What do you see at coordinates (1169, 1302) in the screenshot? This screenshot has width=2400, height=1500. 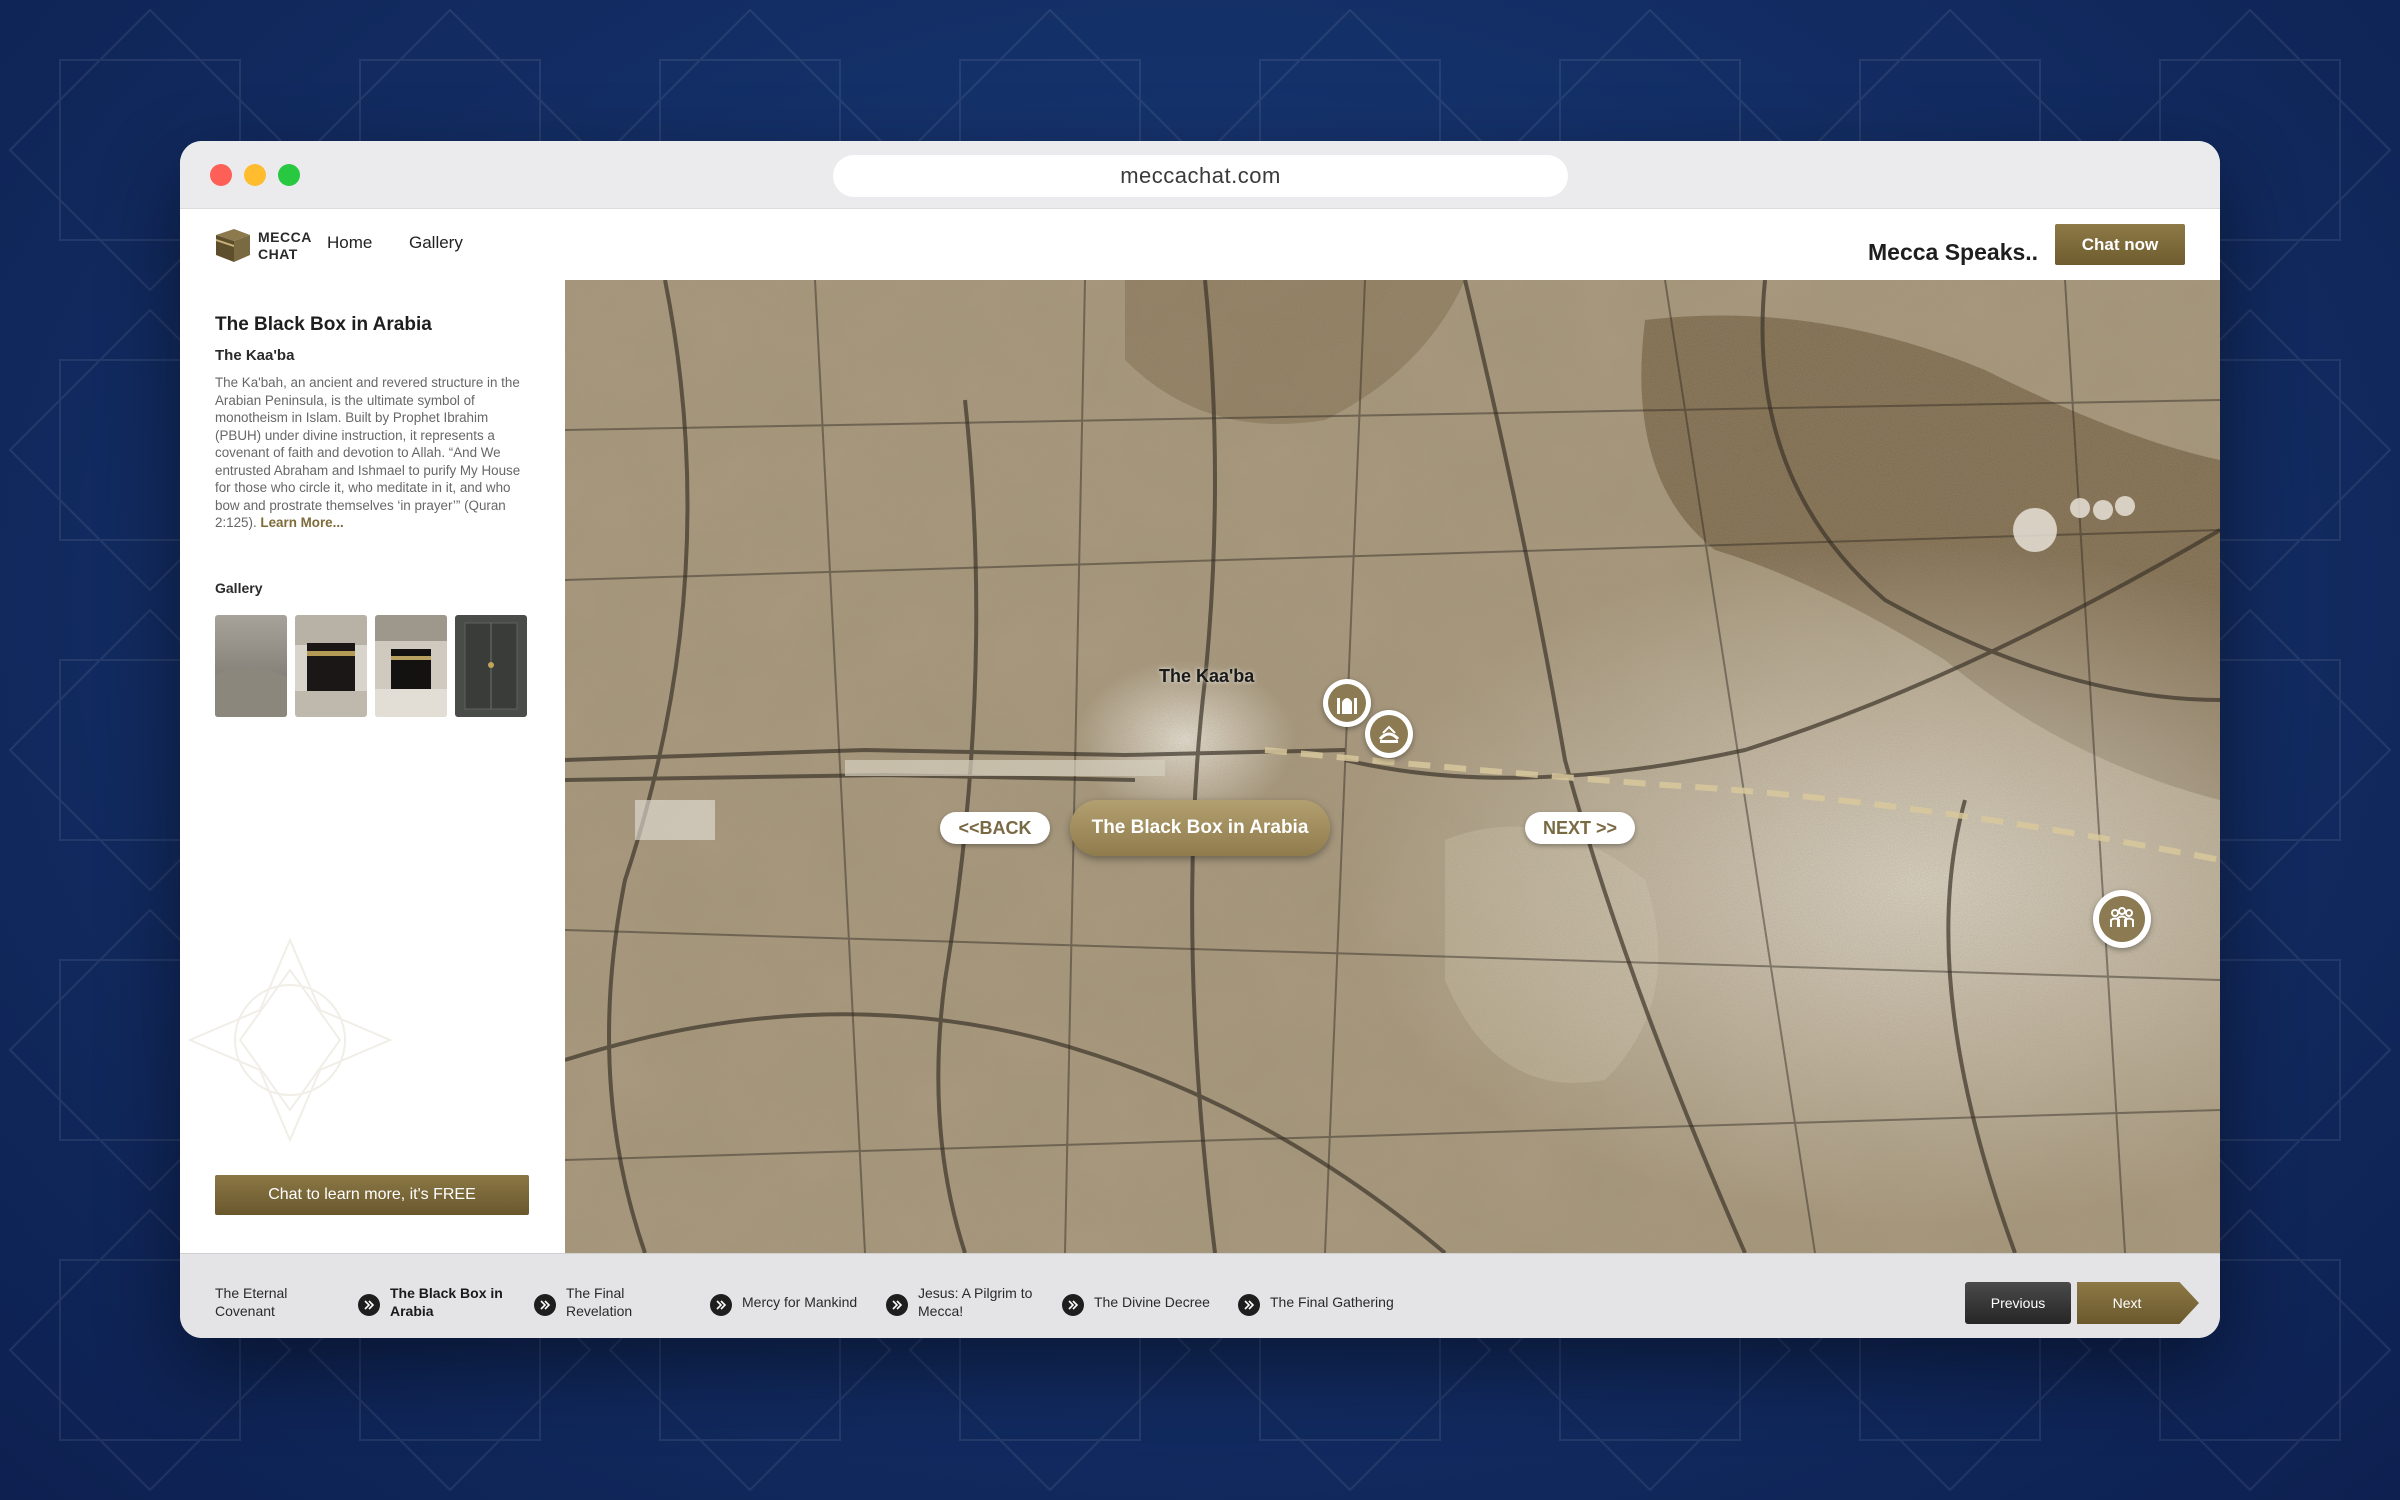 I see `chapter-item-divine-decree: The Divine Decree` at bounding box center [1169, 1302].